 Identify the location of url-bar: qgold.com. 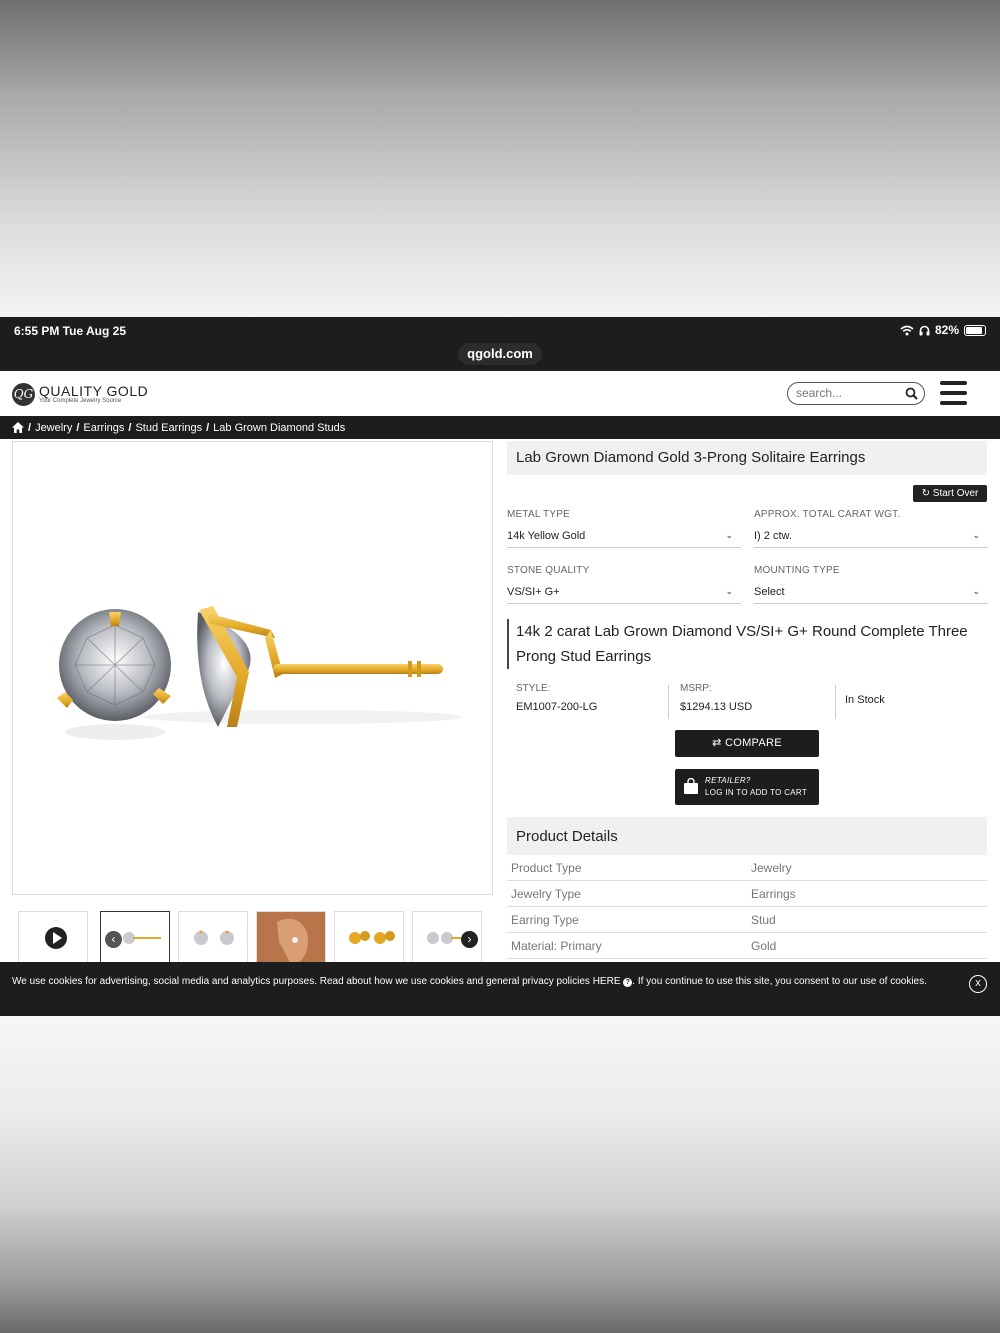
(500, 354).